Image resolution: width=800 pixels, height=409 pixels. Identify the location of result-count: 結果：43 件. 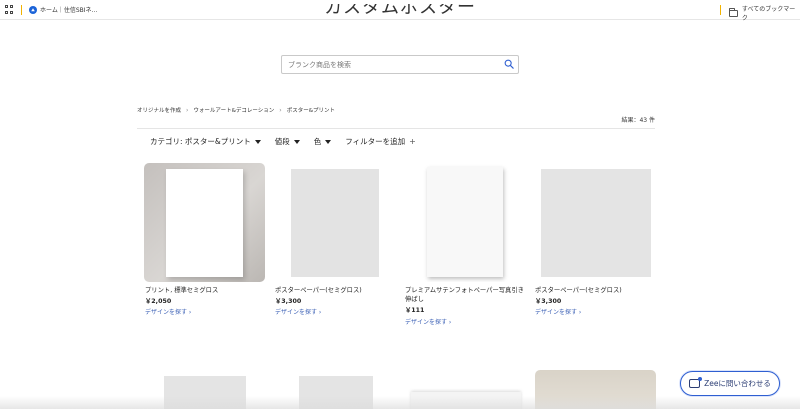
(638, 120).